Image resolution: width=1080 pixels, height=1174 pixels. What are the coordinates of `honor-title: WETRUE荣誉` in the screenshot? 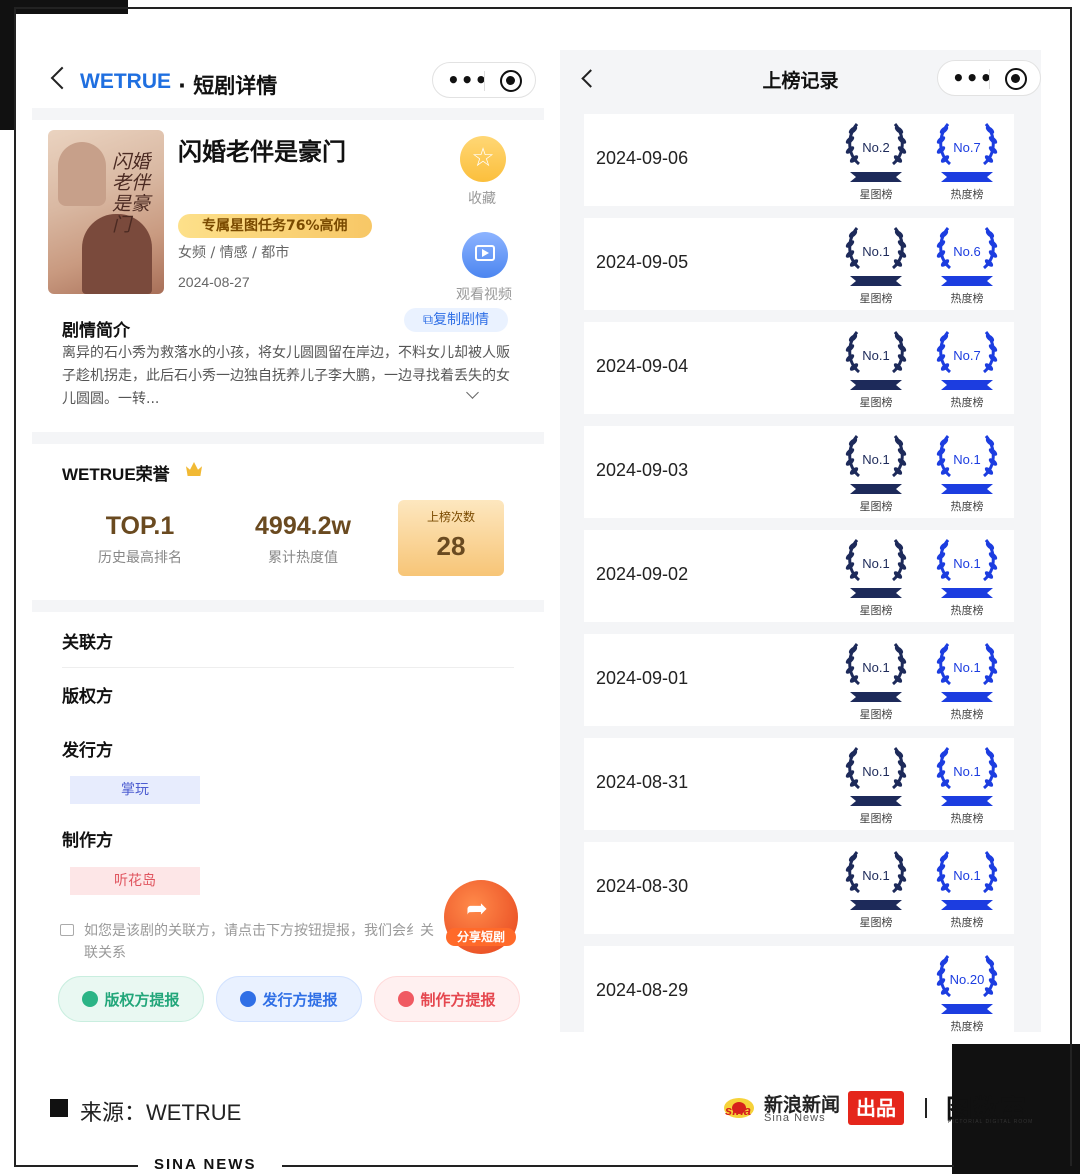 It's located at (116, 474).